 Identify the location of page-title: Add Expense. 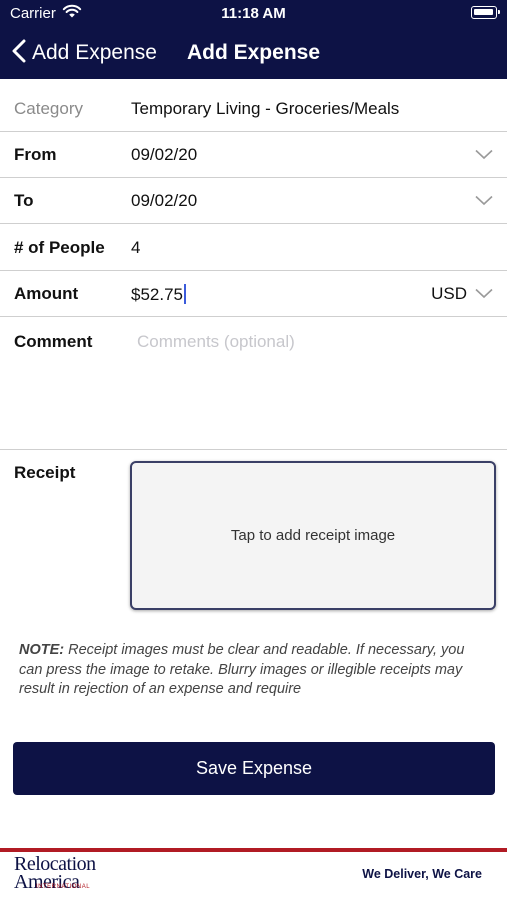
(253, 53).